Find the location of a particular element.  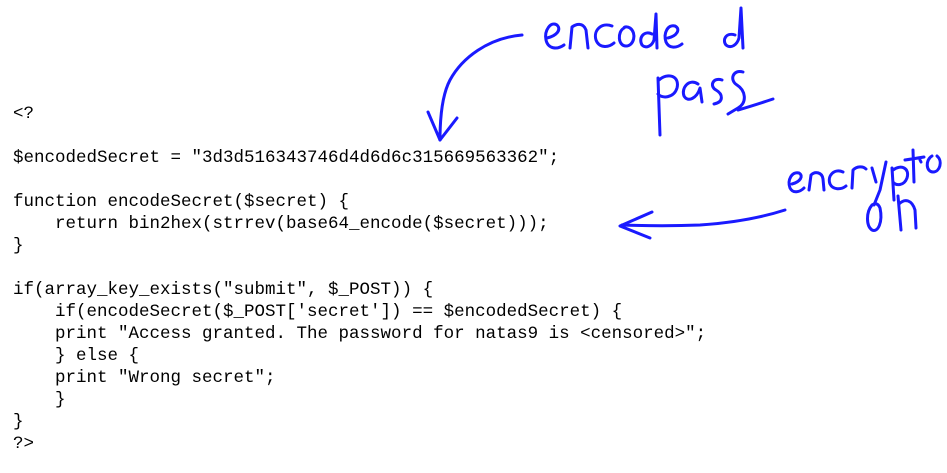

handwriting-encryption is located at coordinates (864, 190).